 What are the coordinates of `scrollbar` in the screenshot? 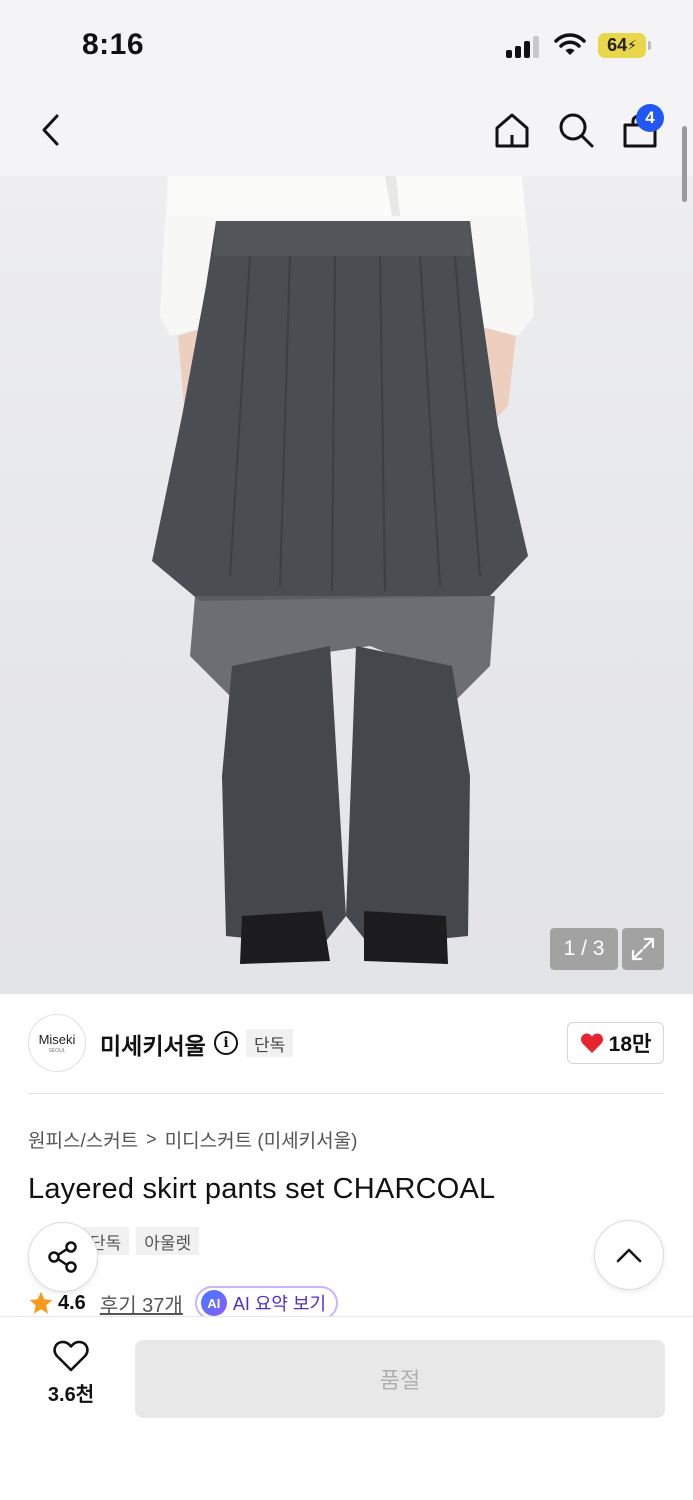 It's located at (684, 164).